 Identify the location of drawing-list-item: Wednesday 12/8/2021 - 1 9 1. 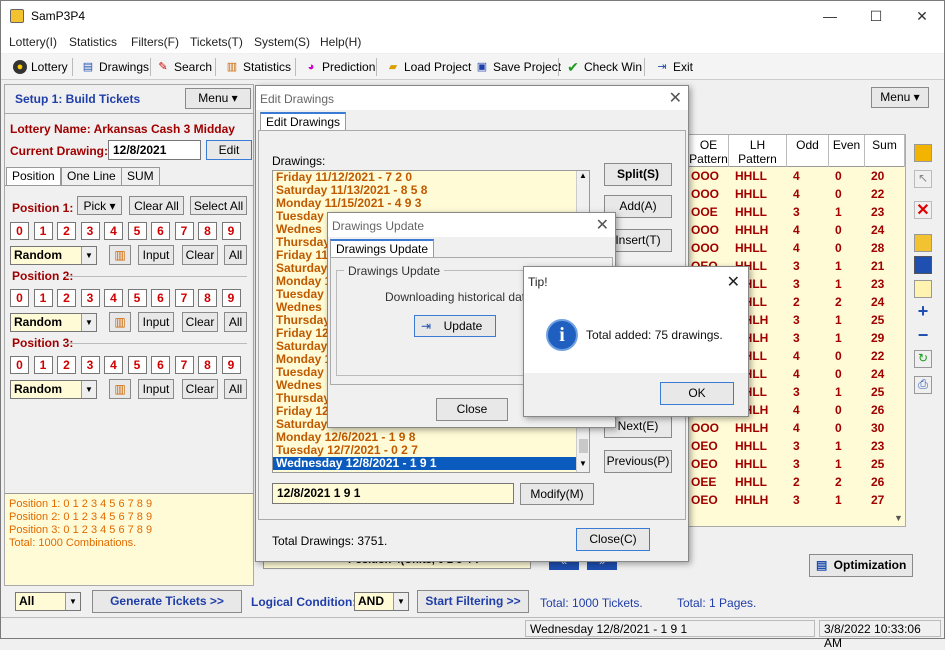
(431, 463).